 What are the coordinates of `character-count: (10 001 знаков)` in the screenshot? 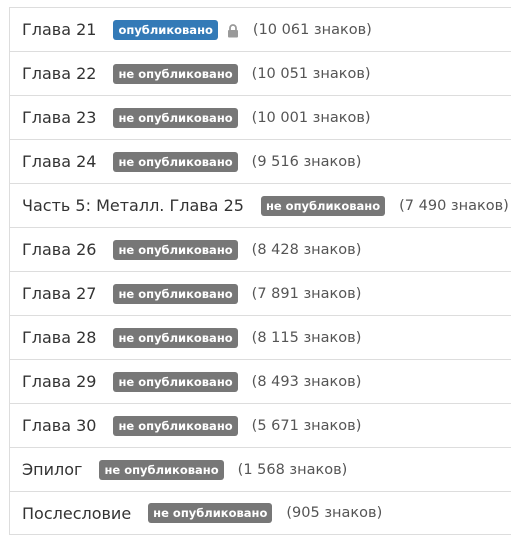 It's located at (311, 117).